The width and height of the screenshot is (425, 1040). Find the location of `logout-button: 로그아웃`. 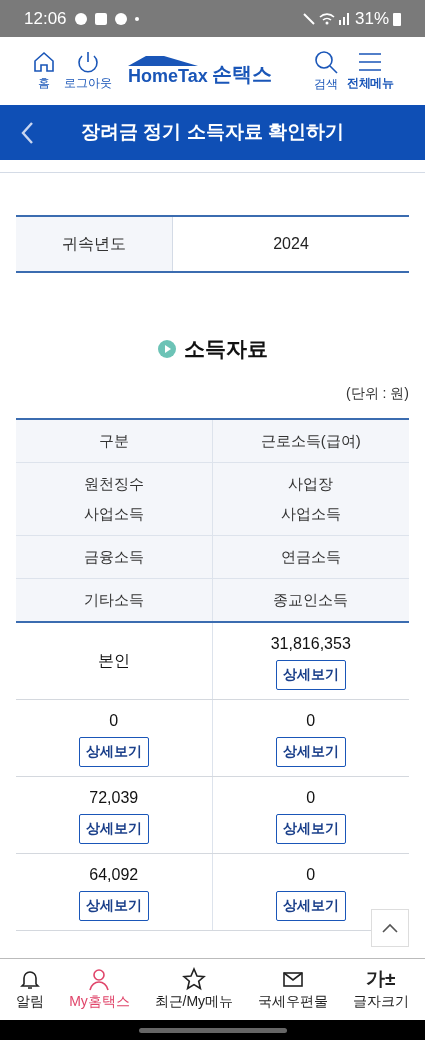

logout-button: 로그아웃 is located at coordinates (88, 71).